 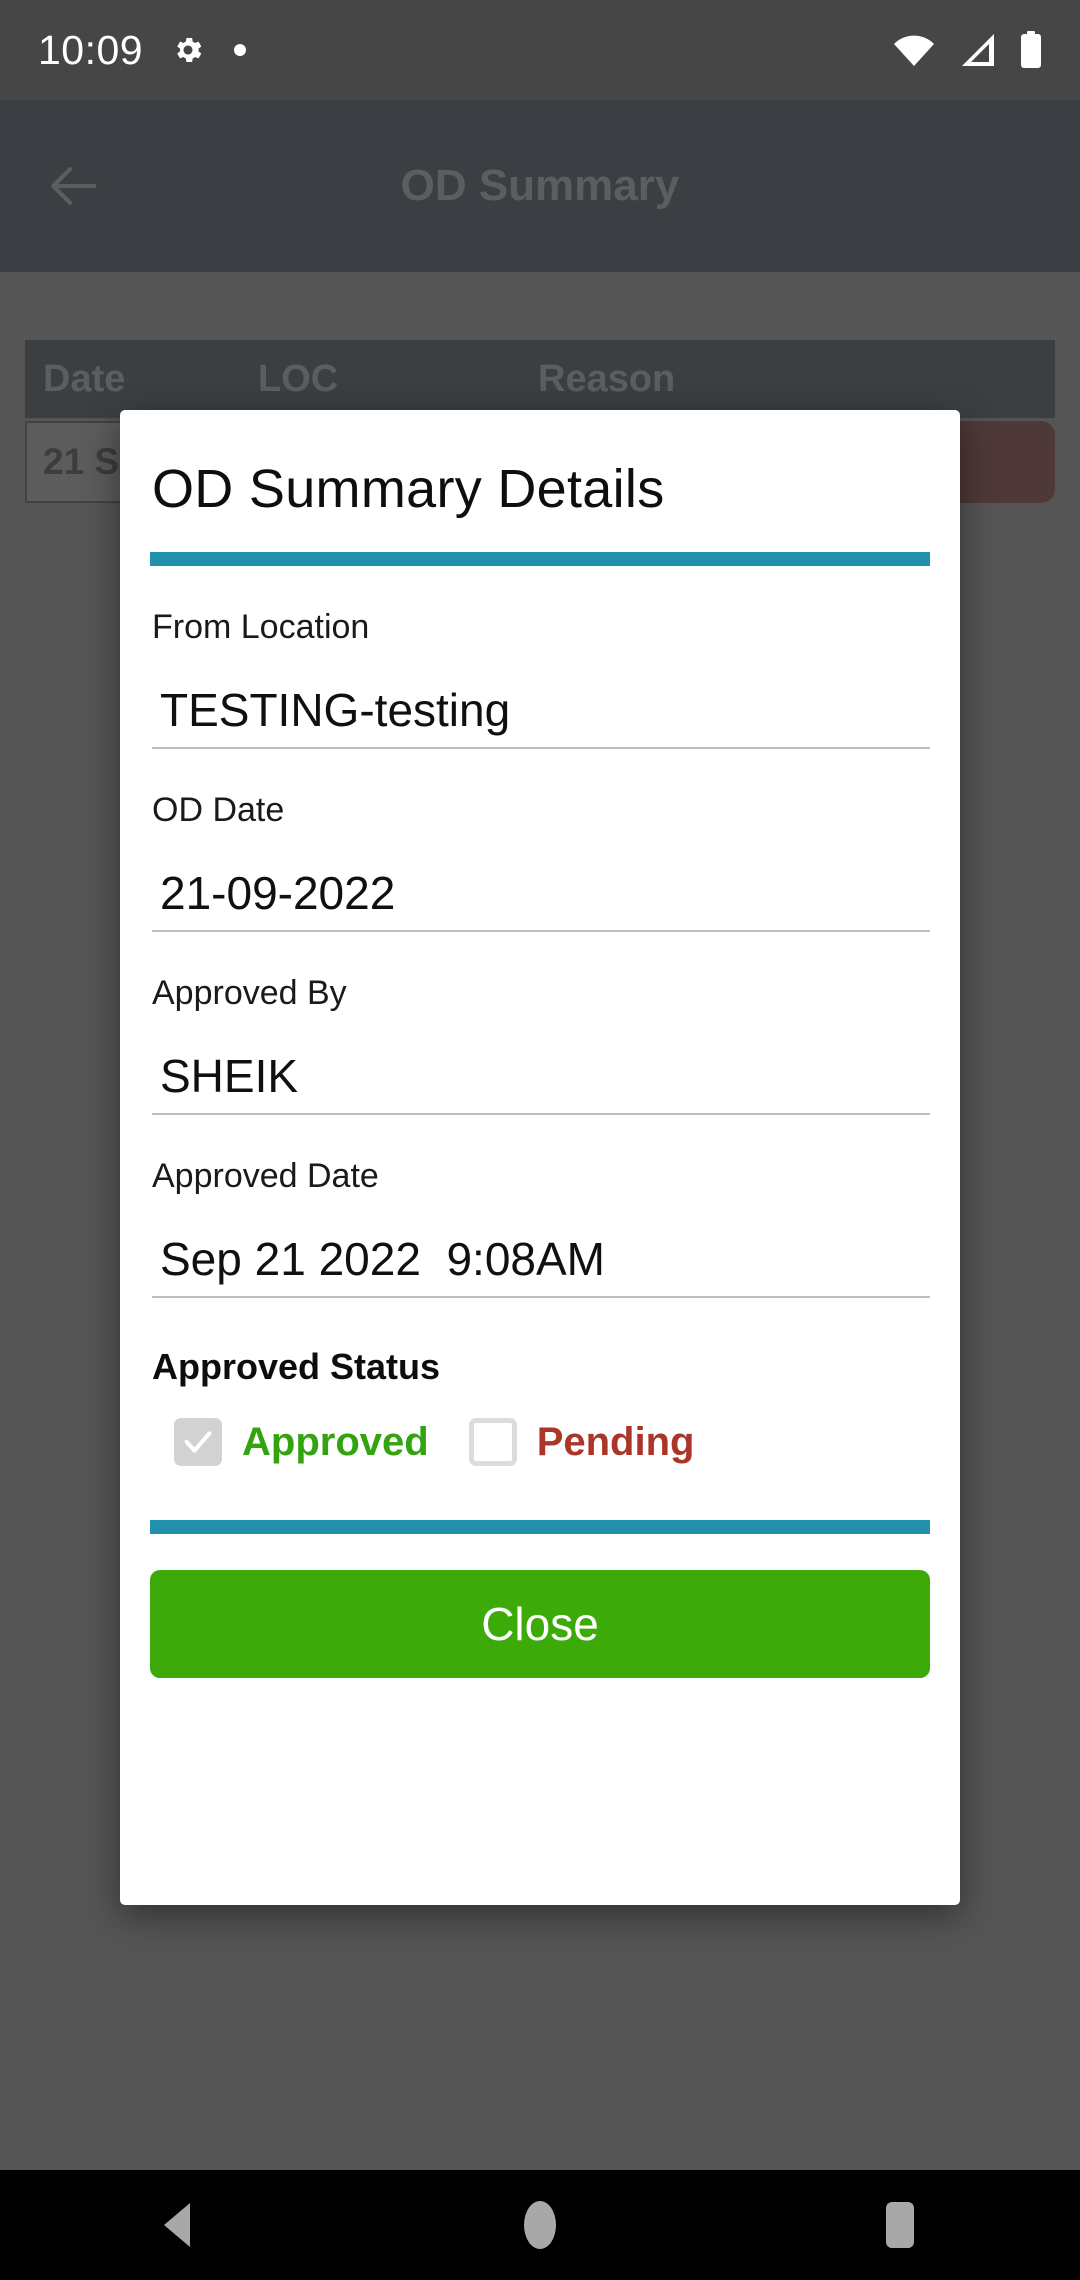 I want to click on status-bar: 10:09, so click(x=540, y=50).